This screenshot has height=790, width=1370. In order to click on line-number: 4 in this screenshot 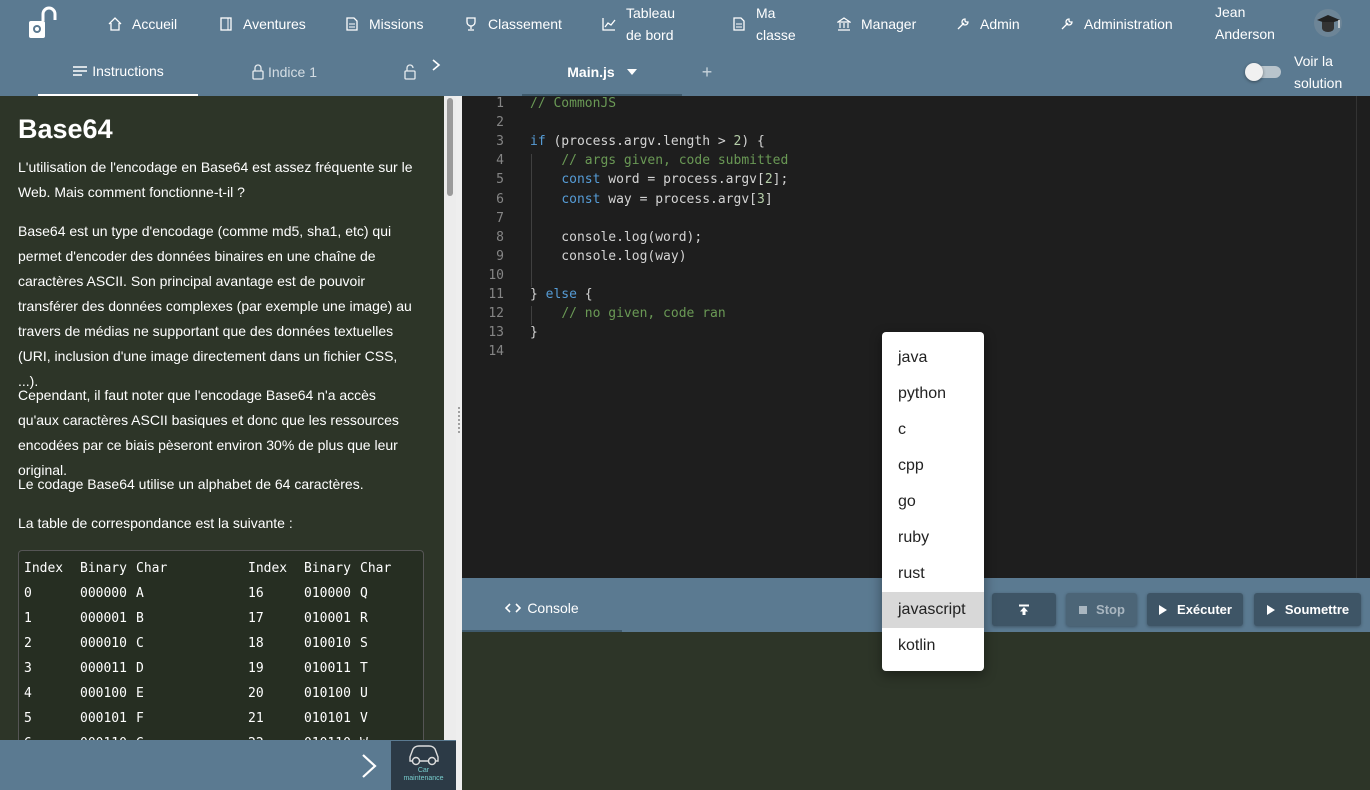, I will do `click(500, 161)`.